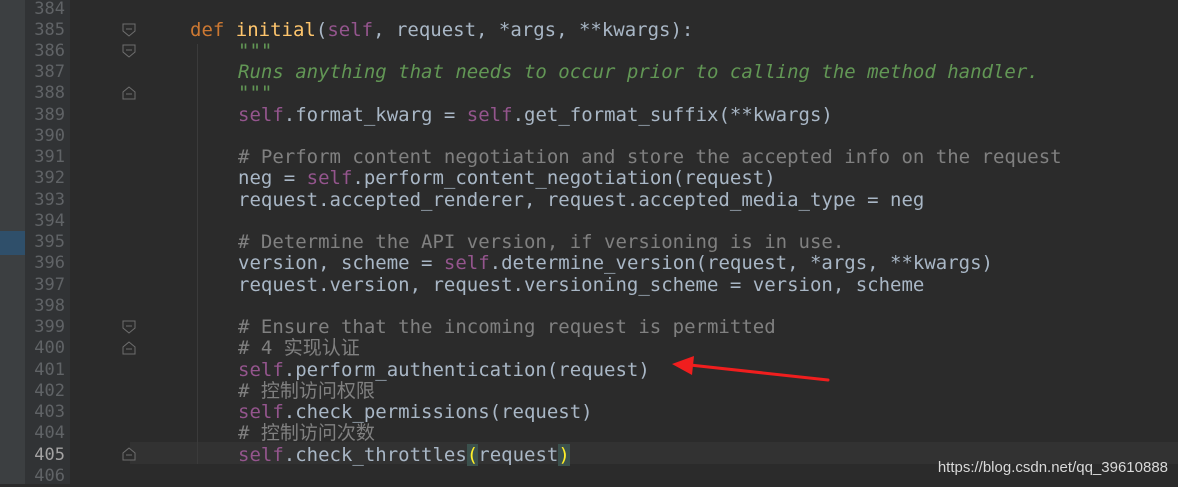  I want to click on watermark: https://blog.csdn.net/qq_39610888, so click(1052, 467).